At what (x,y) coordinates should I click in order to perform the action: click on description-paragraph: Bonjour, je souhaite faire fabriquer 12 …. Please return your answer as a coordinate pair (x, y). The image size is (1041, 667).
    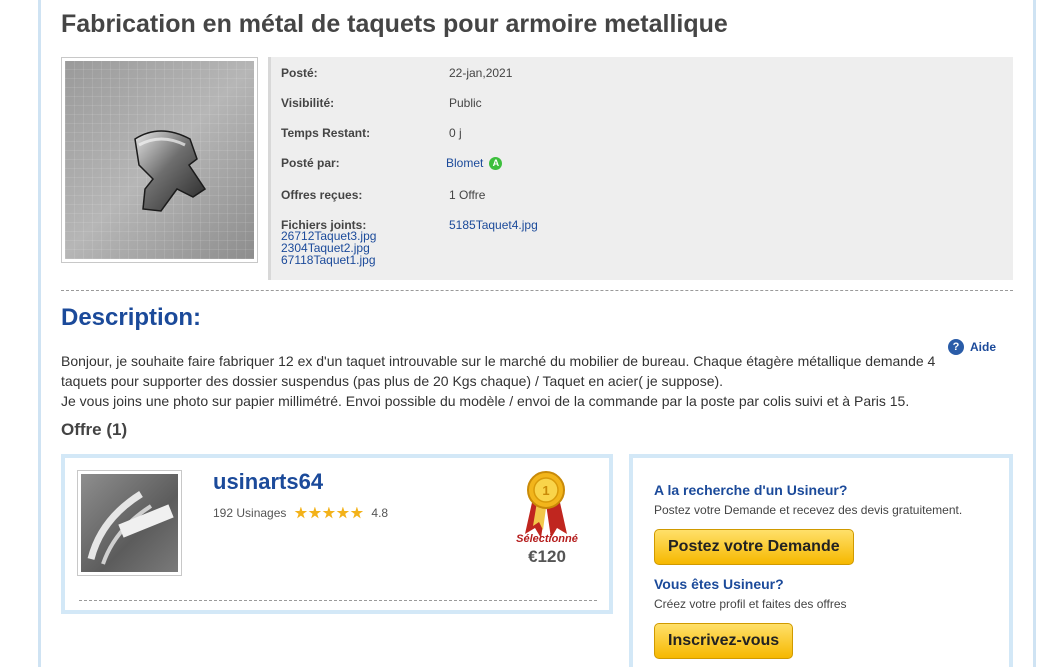
    Looking at the image, I should click on (498, 371).